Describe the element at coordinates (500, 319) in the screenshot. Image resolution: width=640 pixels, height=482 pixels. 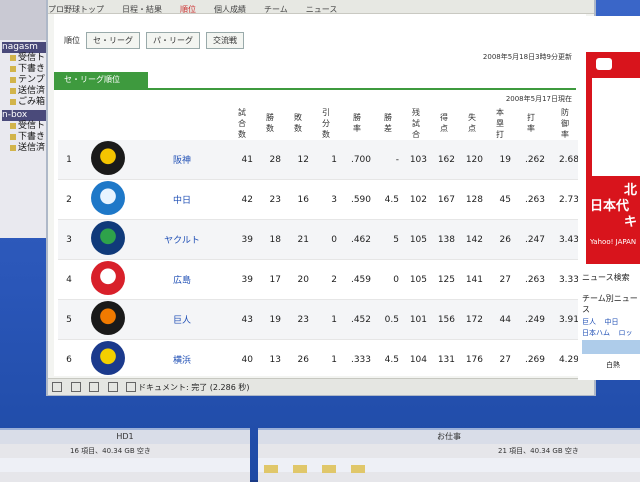
I see `stat-cell-9: 44` at that location.